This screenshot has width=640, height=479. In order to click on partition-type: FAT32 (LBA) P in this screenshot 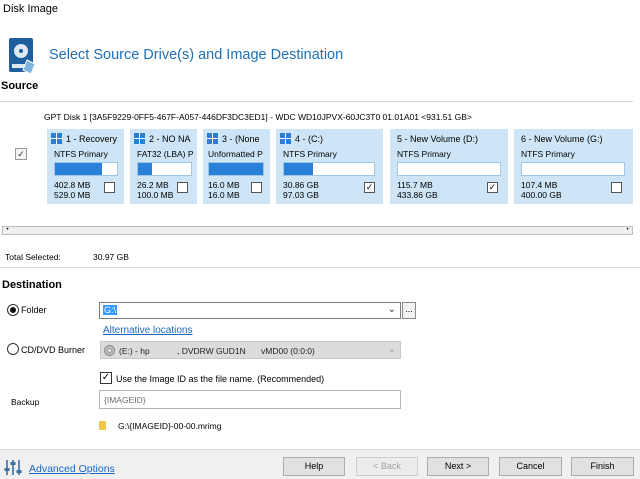, I will do `click(165, 154)`.